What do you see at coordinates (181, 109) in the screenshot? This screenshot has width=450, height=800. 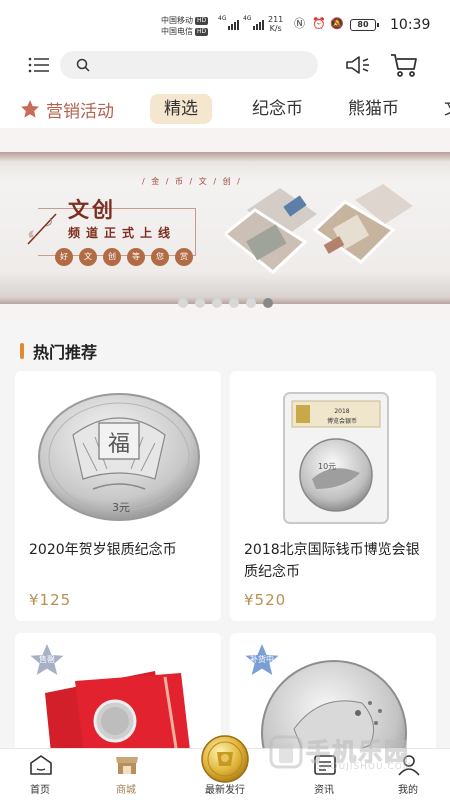 I see `tab-featured: 精选` at bounding box center [181, 109].